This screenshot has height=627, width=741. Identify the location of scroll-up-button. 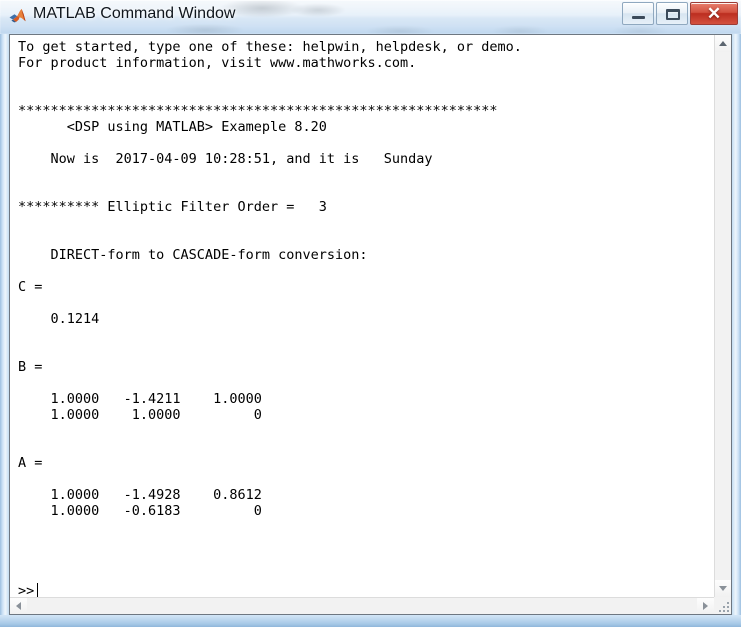
(723, 43).